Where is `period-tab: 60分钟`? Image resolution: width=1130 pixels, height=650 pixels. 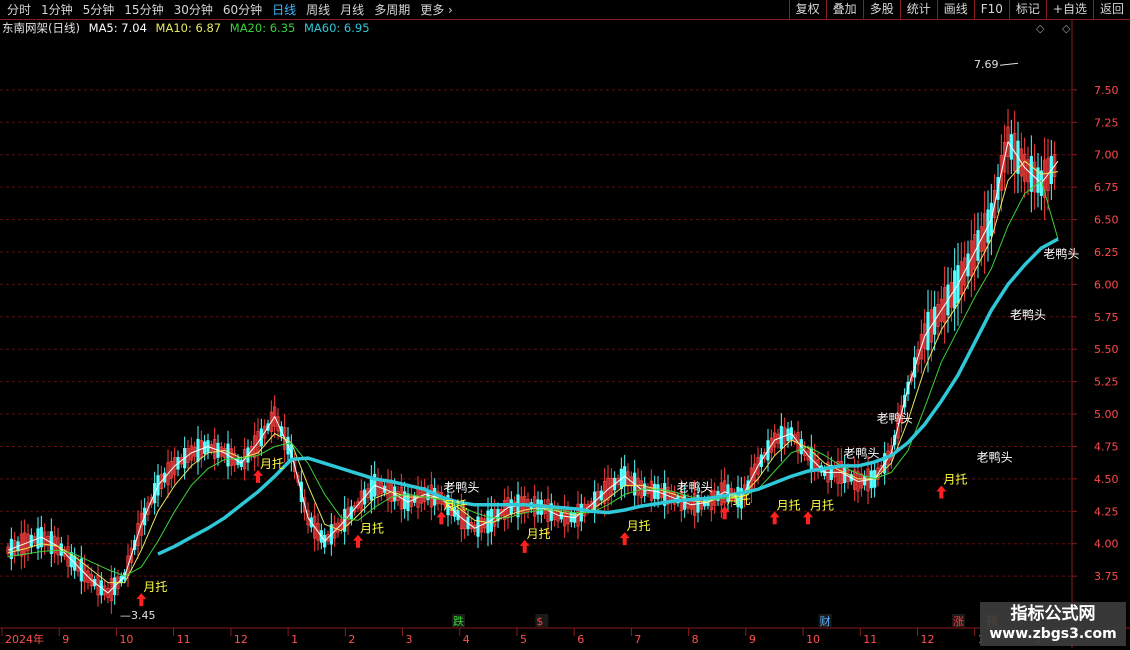
period-tab: 60分钟 is located at coordinates (242, 10).